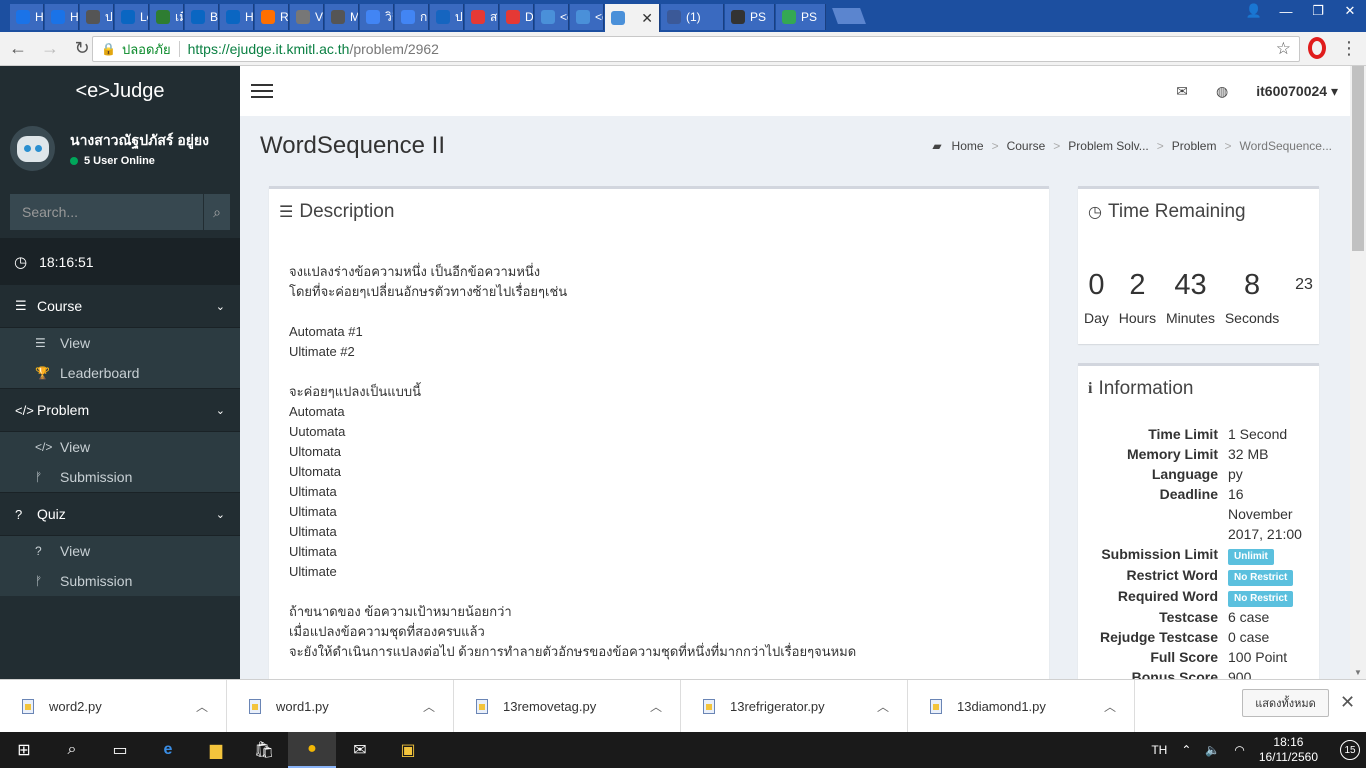 This screenshot has width=1366, height=768. Describe the element at coordinates (1288, 750) in the screenshot. I see `taskbar-clock: 18:16 16/11/2560` at that location.